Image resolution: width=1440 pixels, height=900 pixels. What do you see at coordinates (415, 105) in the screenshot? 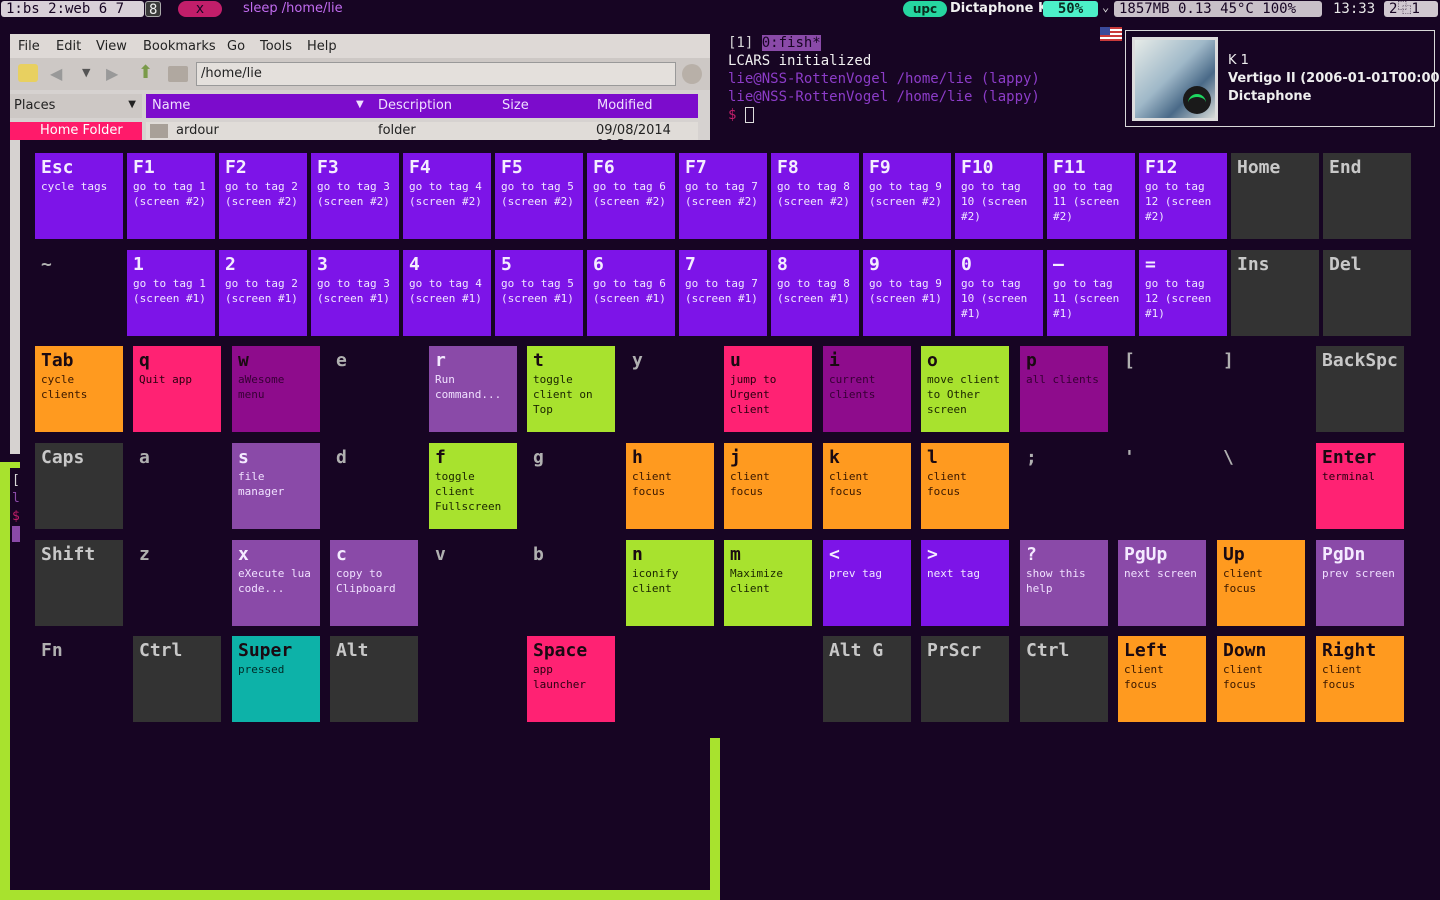
I see `column-description: Description` at bounding box center [415, 105].